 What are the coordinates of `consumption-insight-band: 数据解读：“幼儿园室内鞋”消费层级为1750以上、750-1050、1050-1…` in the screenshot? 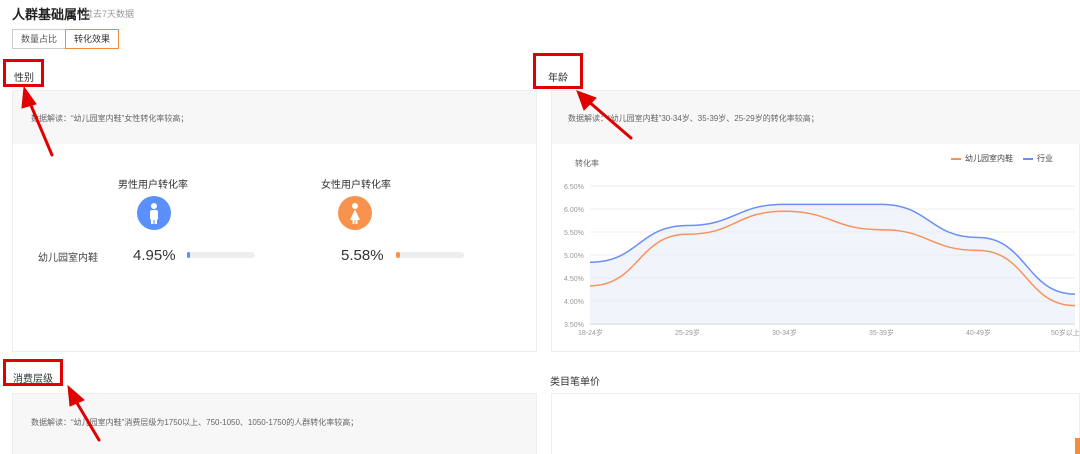 It's located at (274, 424).